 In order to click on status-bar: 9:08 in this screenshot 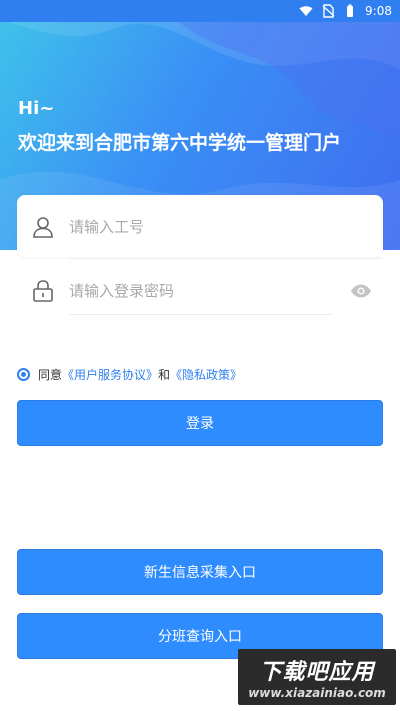, I will do `click(200, 11)`.